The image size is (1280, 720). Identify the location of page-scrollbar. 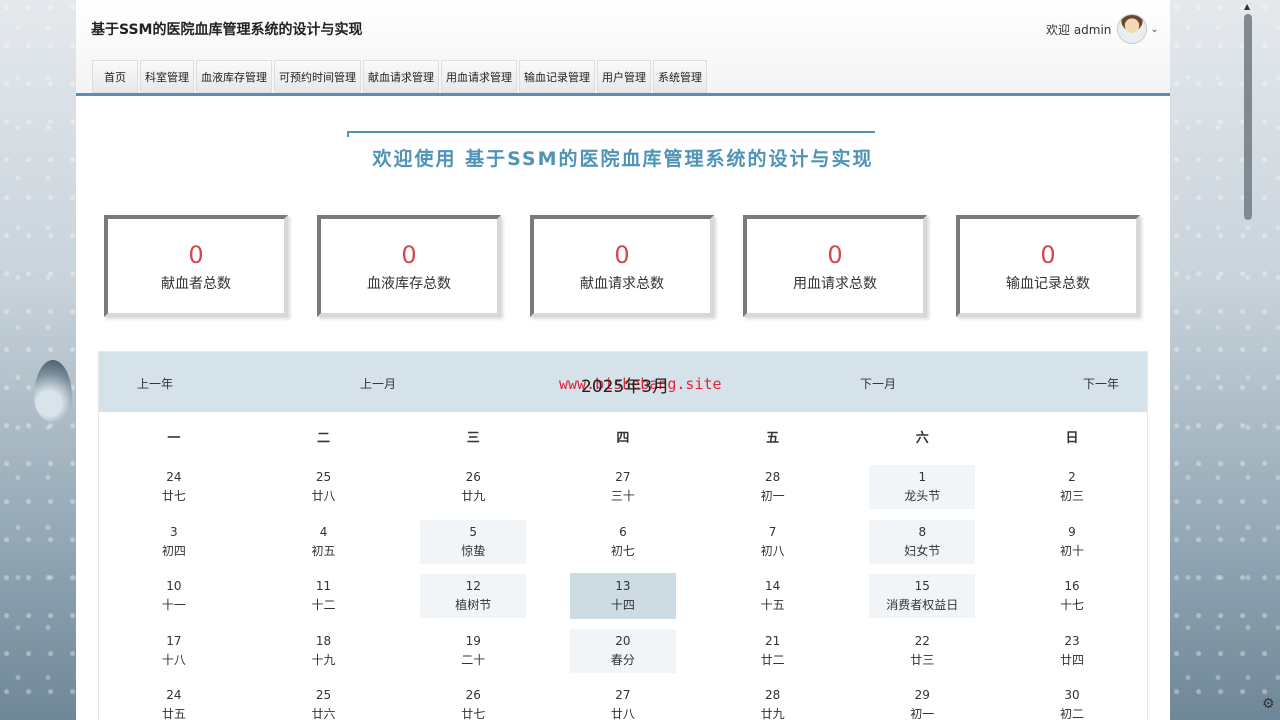
(1248, 117).